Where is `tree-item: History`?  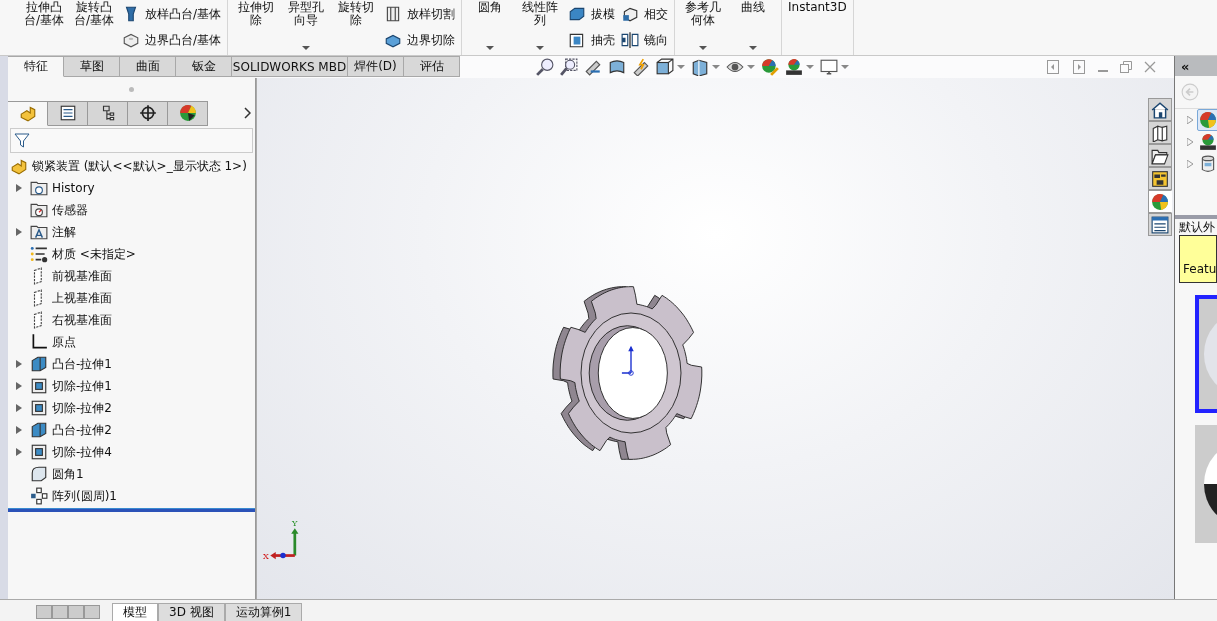
tree-item: History is located at coordinates (73, 188).